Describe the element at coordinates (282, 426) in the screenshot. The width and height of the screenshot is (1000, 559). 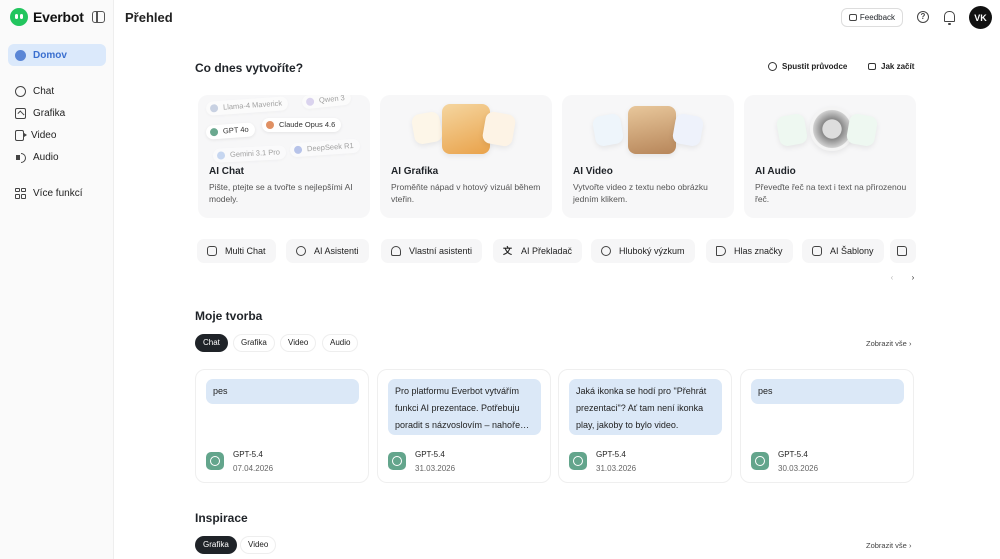
I see `recent-item: pes GPT-5.4 07.04.2026` at that location.